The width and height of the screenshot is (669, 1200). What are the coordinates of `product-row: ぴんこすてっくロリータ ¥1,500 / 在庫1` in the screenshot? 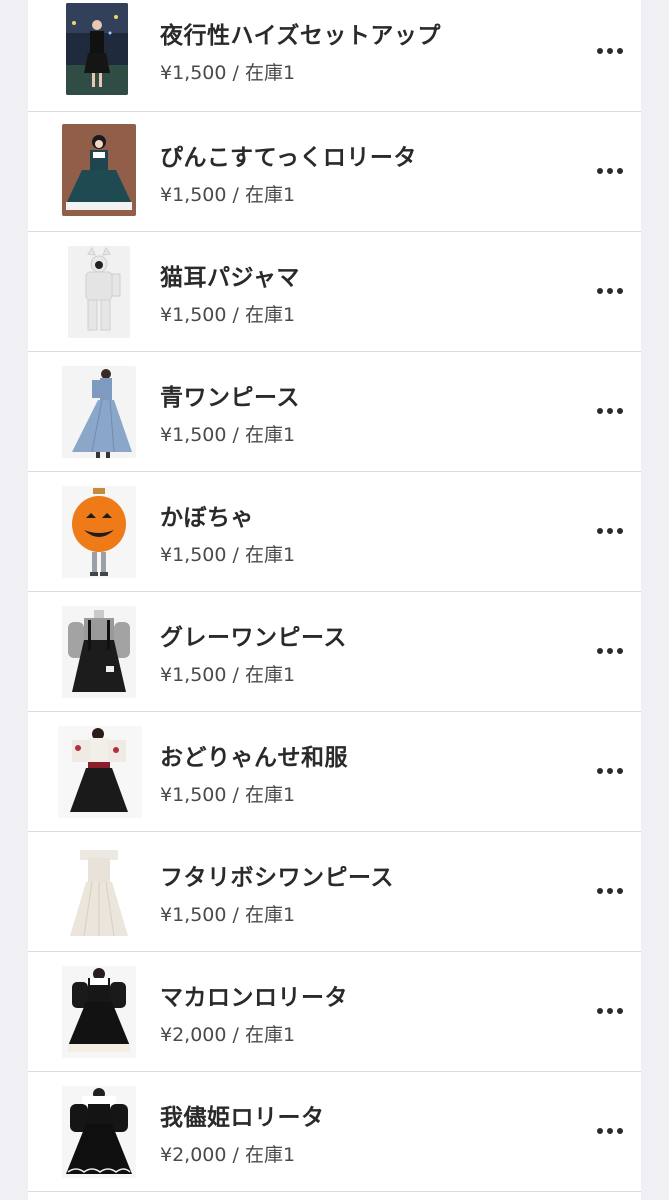 It's located at (334, 172).